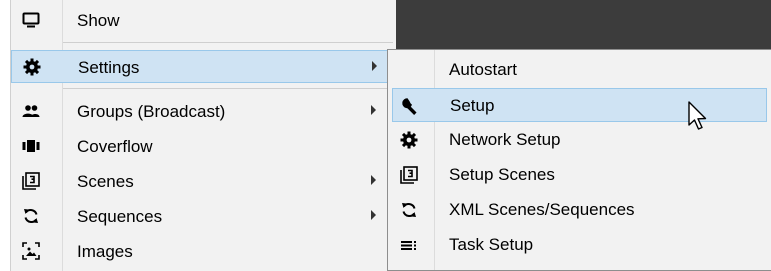 Image resolution: width=771 pixels, height=271 pixels. Describe the element at coordinates (98, 20) in the screenshot. I see `menu-item-label: Show` at that location.